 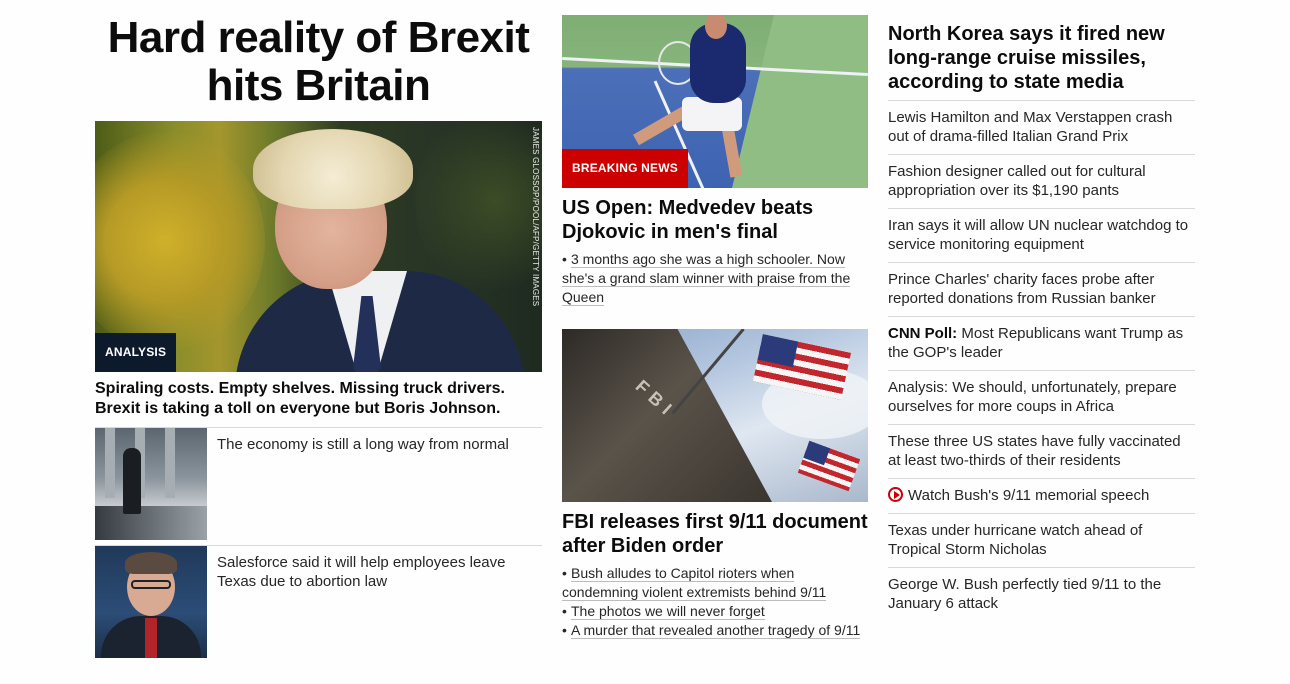 What do you see at coordinates (151, 523) in the screenshot?
I see `thumbnail-street` at bounding box center [151, 523].